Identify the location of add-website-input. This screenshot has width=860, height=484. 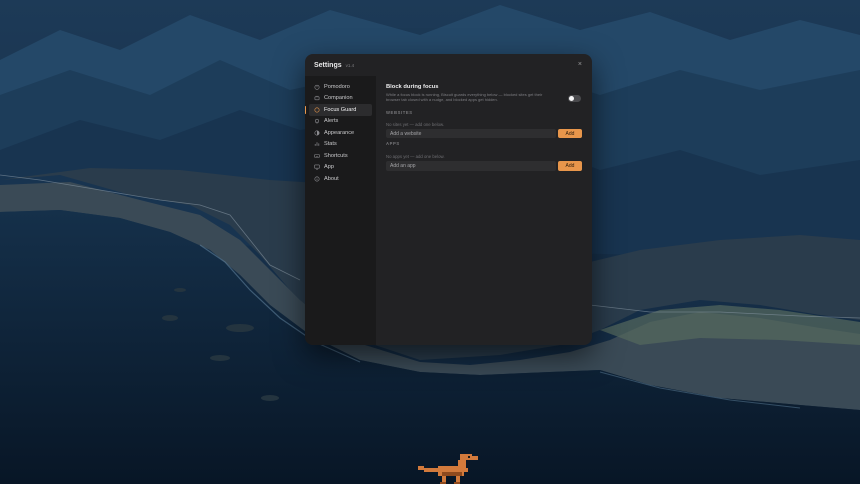
(471, 133).